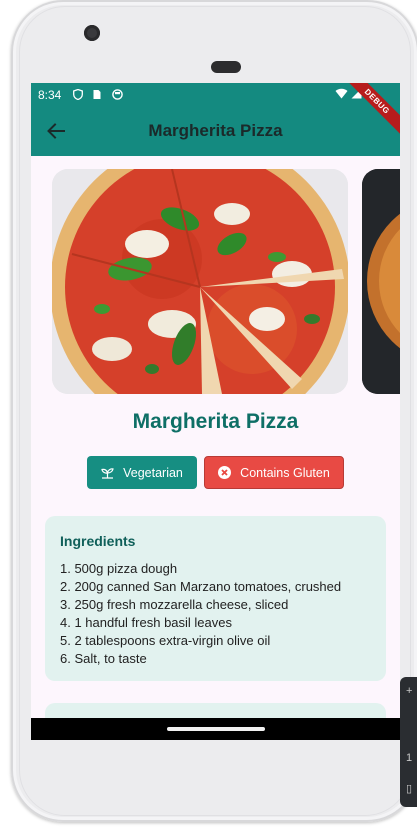  What do you see at coordinates (117, 94) in the screenshot?
I see `circle-face-icon` at bounding box center [117, 94].